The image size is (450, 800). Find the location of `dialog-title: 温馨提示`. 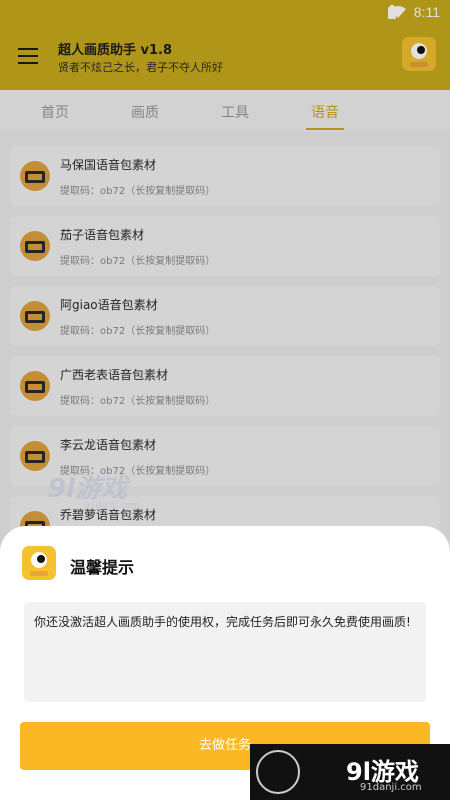

dialog-title: 温馨提示 is located at coordinates (102, 567).